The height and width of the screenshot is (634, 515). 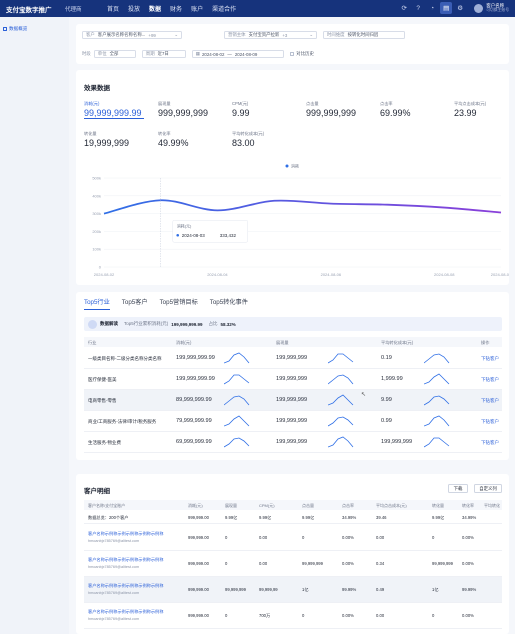 What do you see at coordinates (35, 9) in the screenshot?
I see `brand-title: 支付宝数字推广` at bounding box center [35, 9].